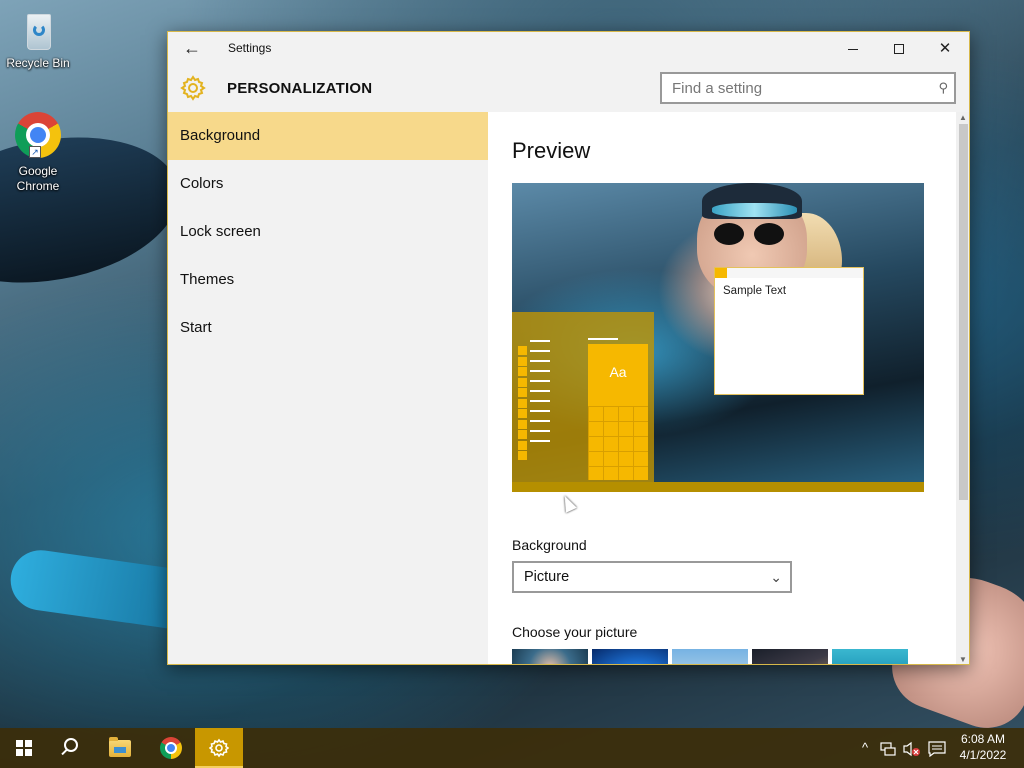 The height and width of the screenshot is (768, 1024). I want to click on picture-thumbnails, so click(712, 656).